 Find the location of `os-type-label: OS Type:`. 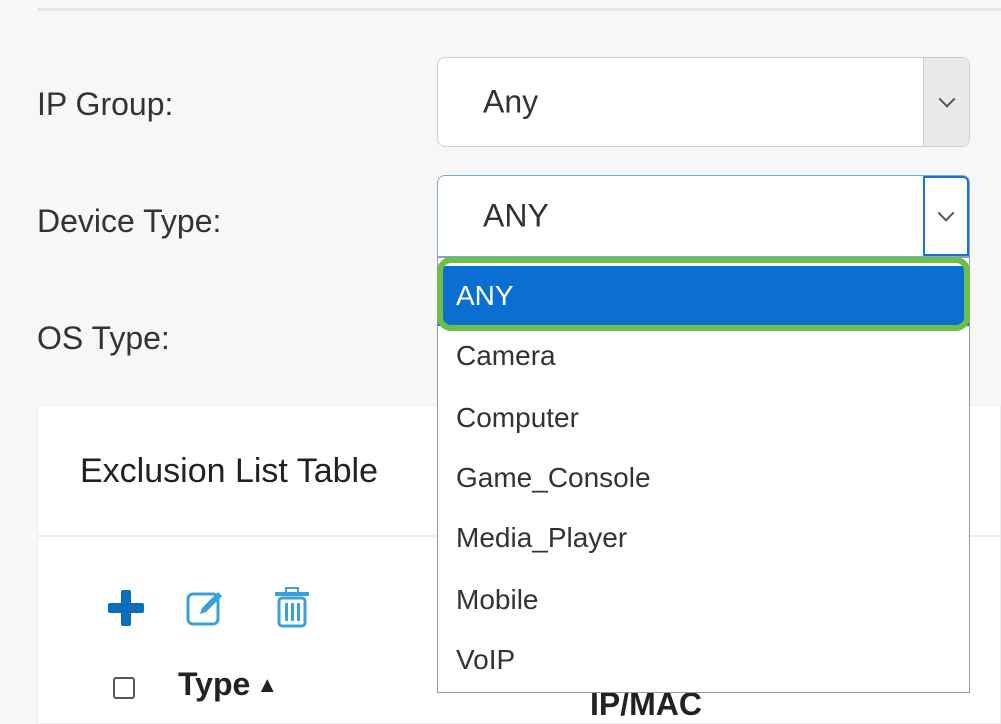

os-type-label: OS Type: is located at coordinates (103, 338).